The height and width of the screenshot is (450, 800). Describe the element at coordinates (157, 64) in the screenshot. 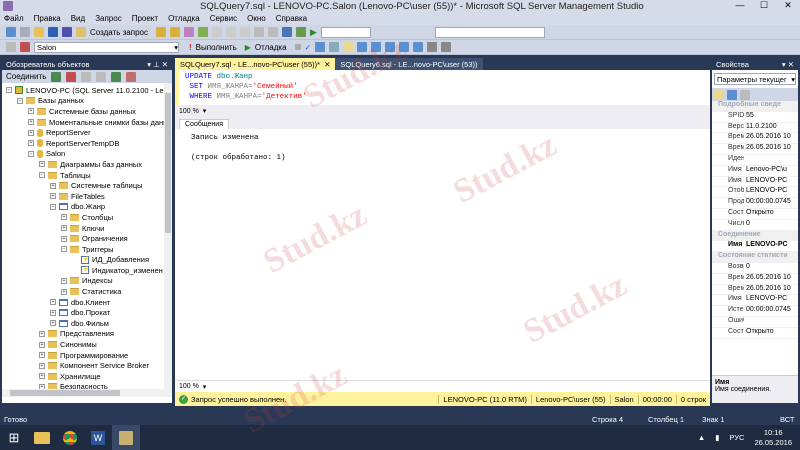

I see `panel-controls-icon: ▾ ⊥ ✕` at that location.